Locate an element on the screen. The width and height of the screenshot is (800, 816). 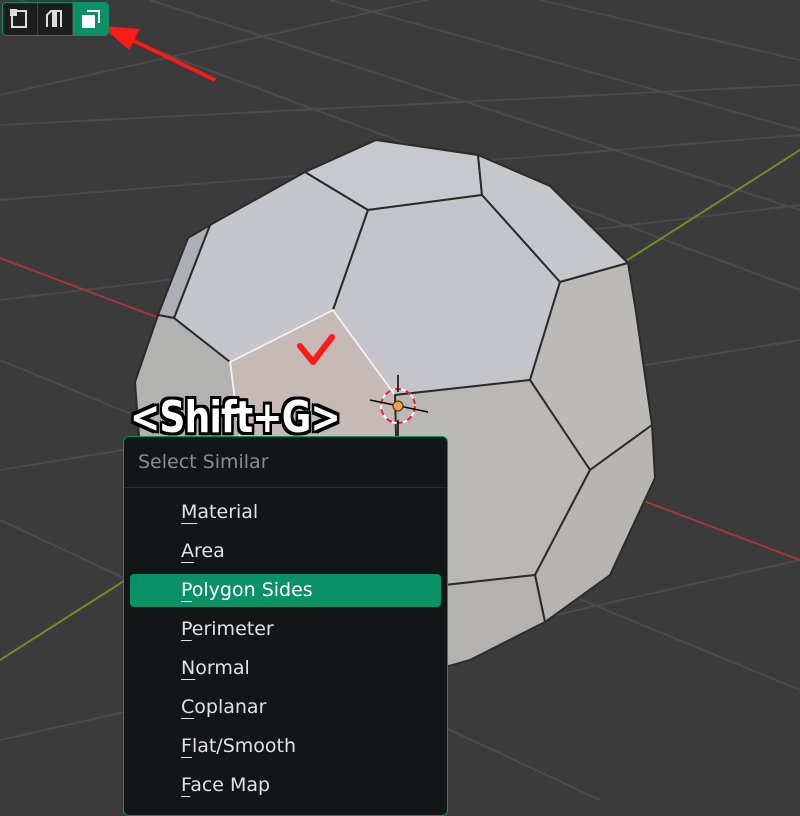
menu-item-normal: Normal is located at coordinates (285, 668).